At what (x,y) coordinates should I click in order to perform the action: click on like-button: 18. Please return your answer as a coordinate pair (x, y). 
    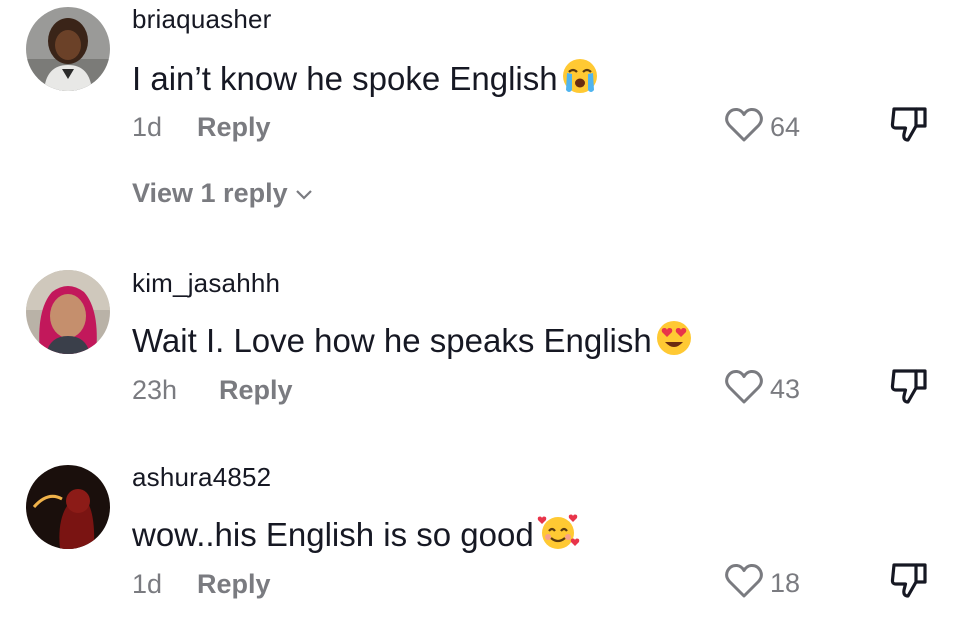
    Looking at the image, I should click on (762, 583).